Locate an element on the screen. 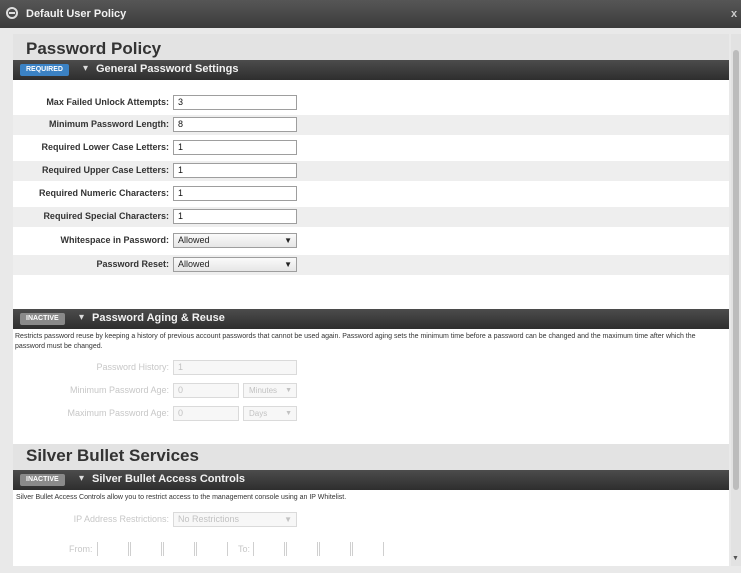  min-age-unit-select: Minutes ▼ is located at coordinates (270, 390).